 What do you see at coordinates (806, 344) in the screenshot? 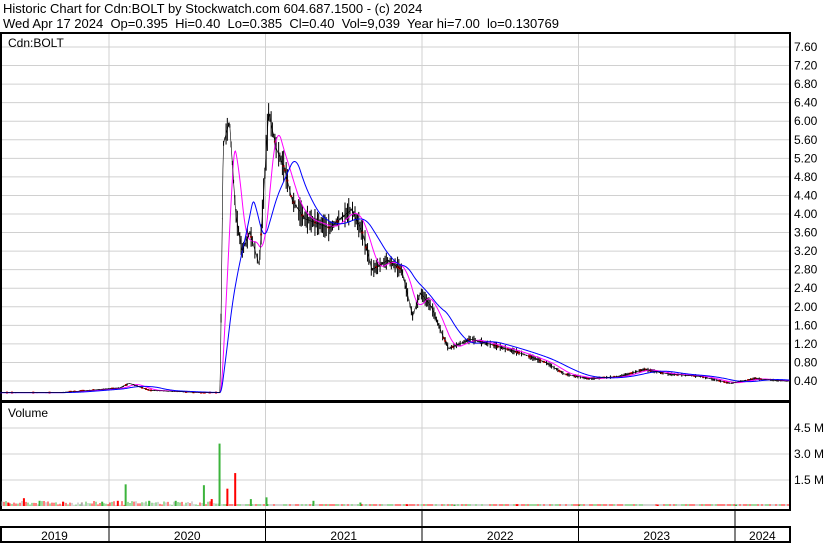
I see `price-tick-label: 1.20` at bounding box center [806, 344].